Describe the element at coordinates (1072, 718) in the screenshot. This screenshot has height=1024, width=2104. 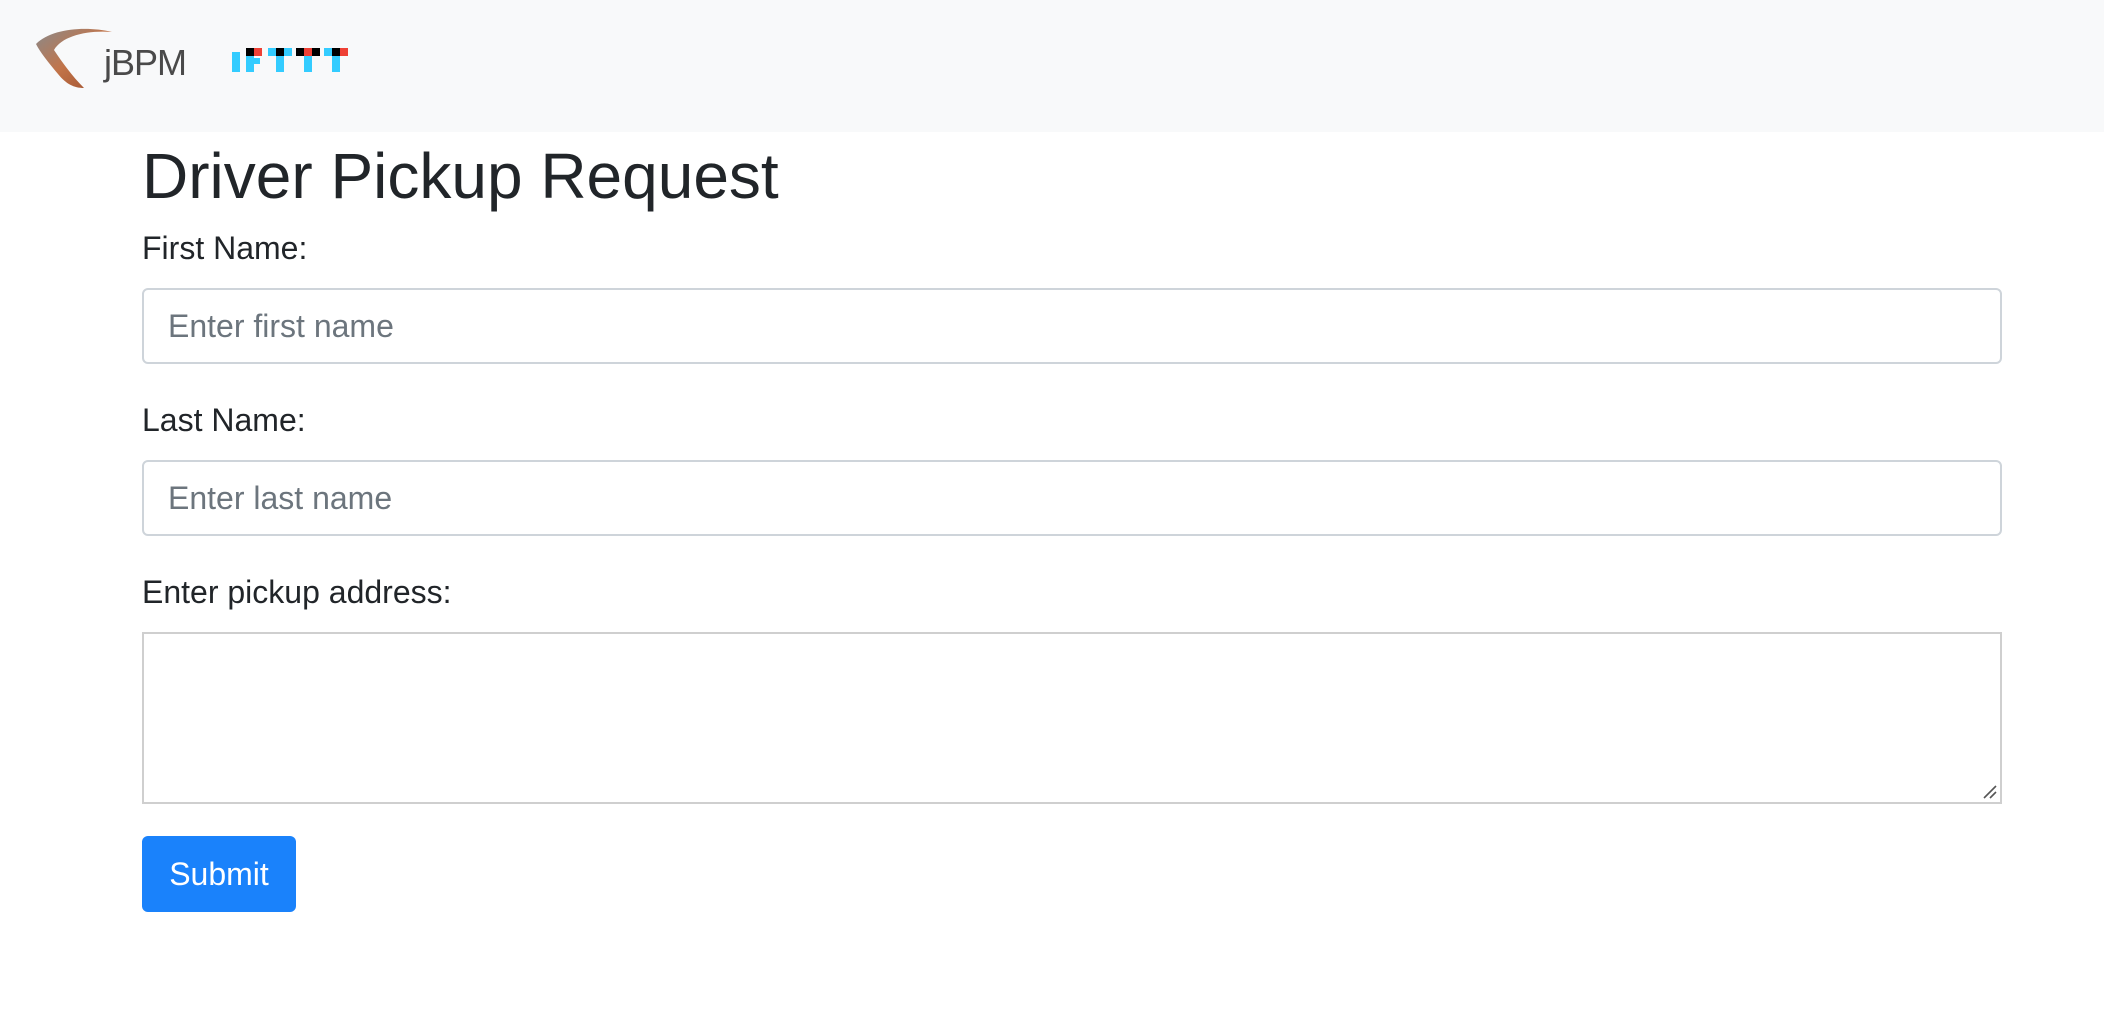
I see `pickup-address-textarea` at that location.